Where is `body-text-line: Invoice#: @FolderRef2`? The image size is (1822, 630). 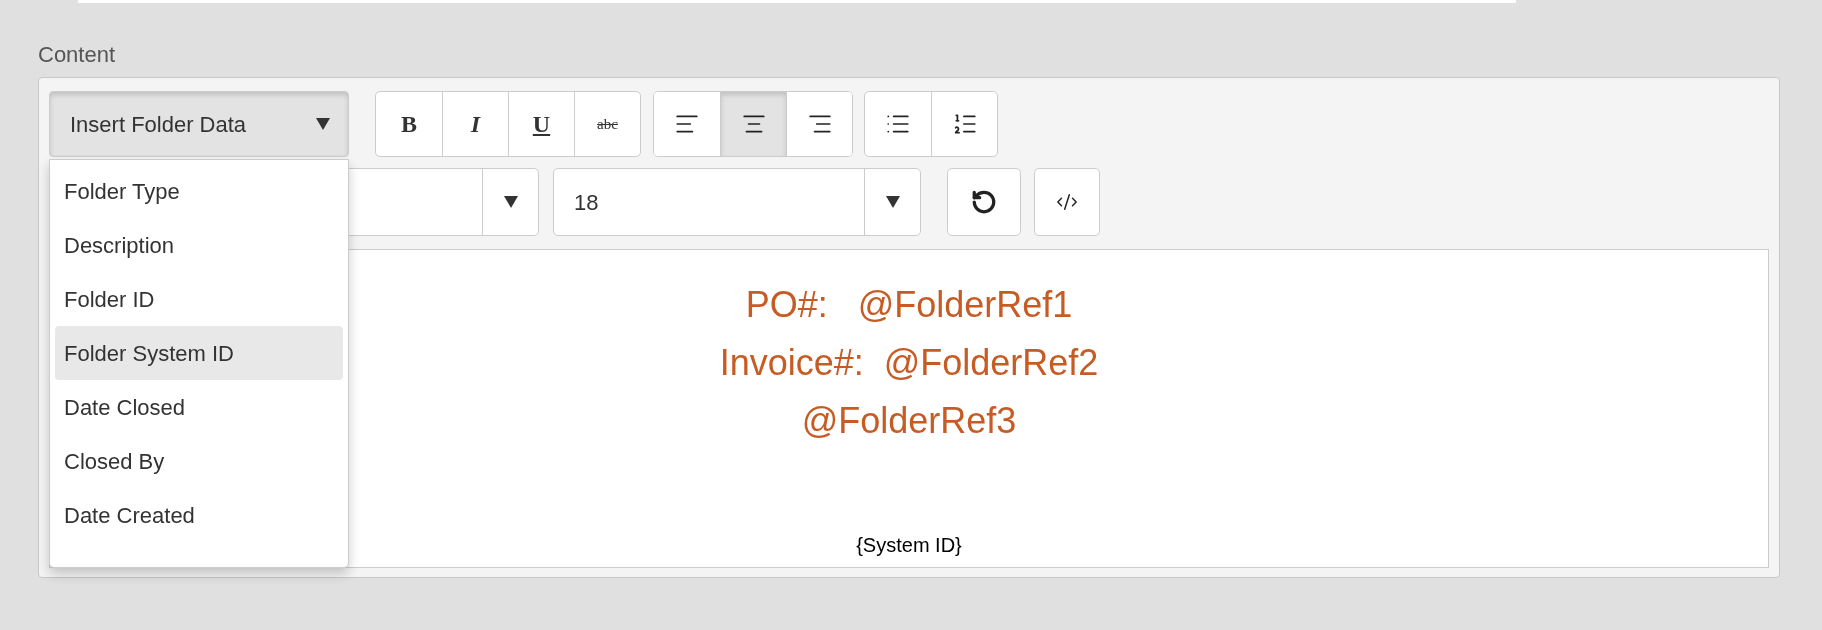
body-text-line: Invoice#: @FolderRef2 is located at coordinates (909, 363).